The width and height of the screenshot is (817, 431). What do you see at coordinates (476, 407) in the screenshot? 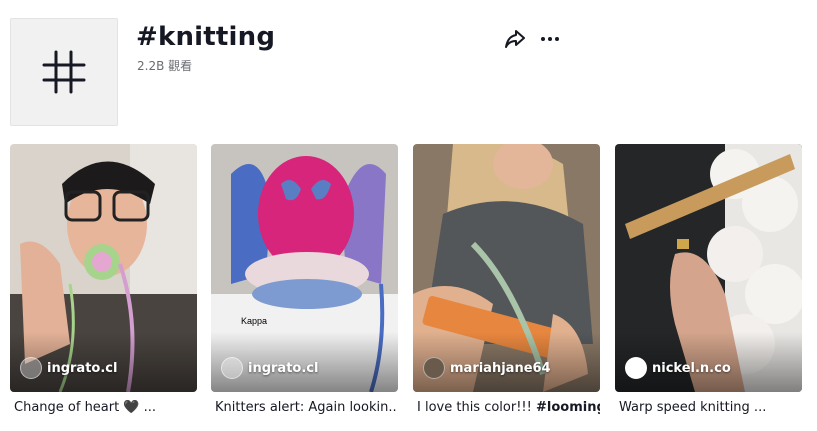
I see `caption-text: I love this color!!!` at bounding box center [476, 407].